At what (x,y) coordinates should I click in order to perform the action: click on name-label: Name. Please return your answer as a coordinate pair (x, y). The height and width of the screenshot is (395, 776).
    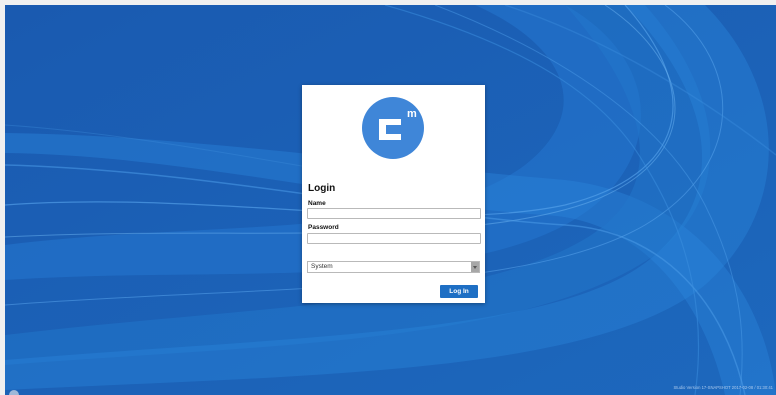
    Looking at the image, I should click on (317, 203).